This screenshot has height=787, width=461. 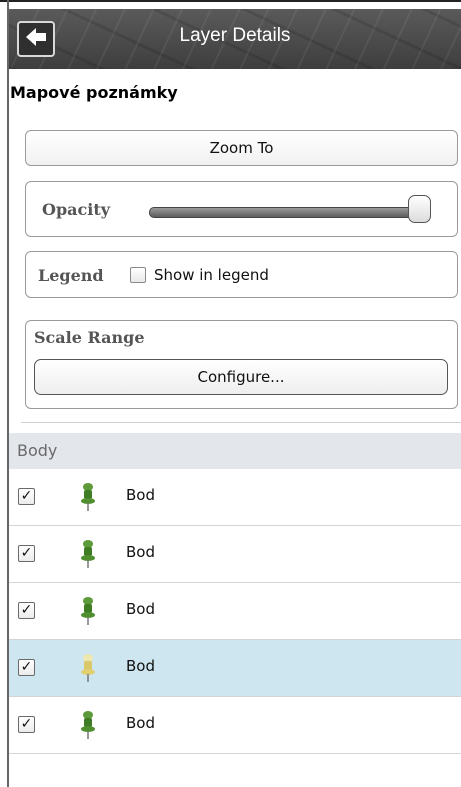 I want to click on opacity-label: Opacity, so click(x=76, y=209).